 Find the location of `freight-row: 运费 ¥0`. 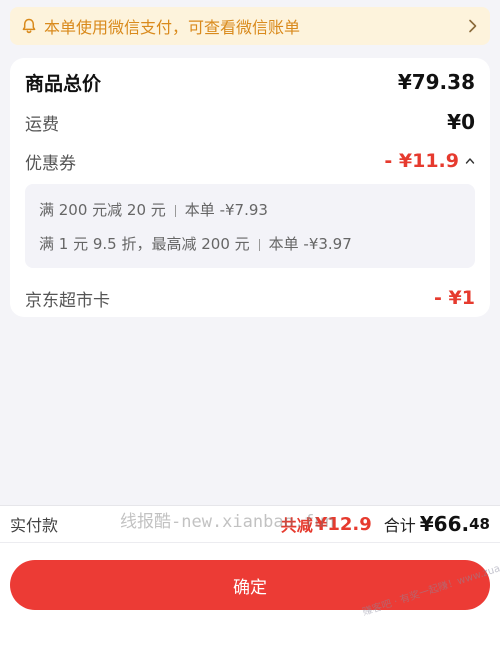

freight-row: 运费 ¥0 is located at coordinates (250, 122).